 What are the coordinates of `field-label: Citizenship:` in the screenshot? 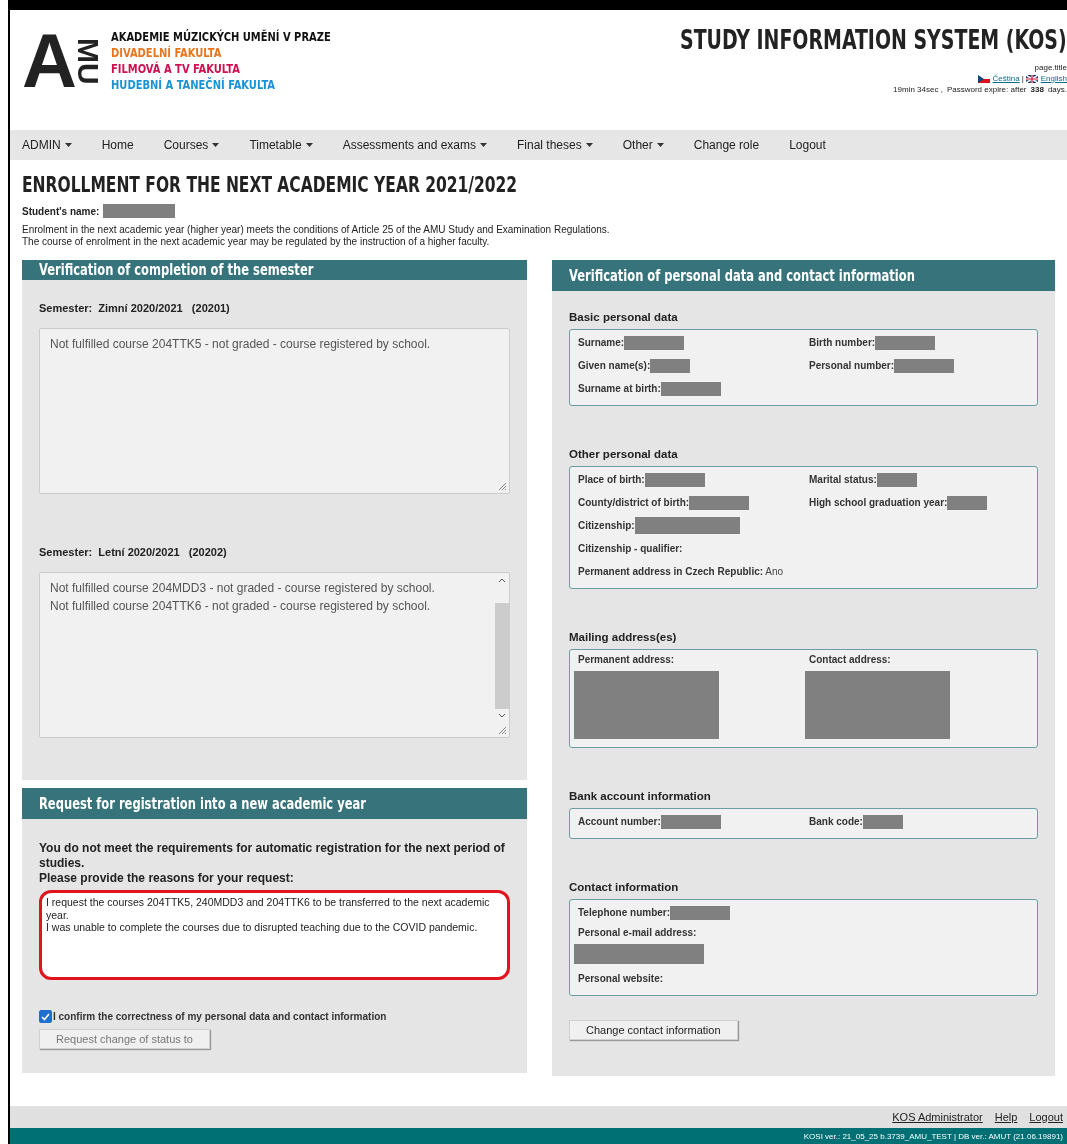 It's located at (606, 525).